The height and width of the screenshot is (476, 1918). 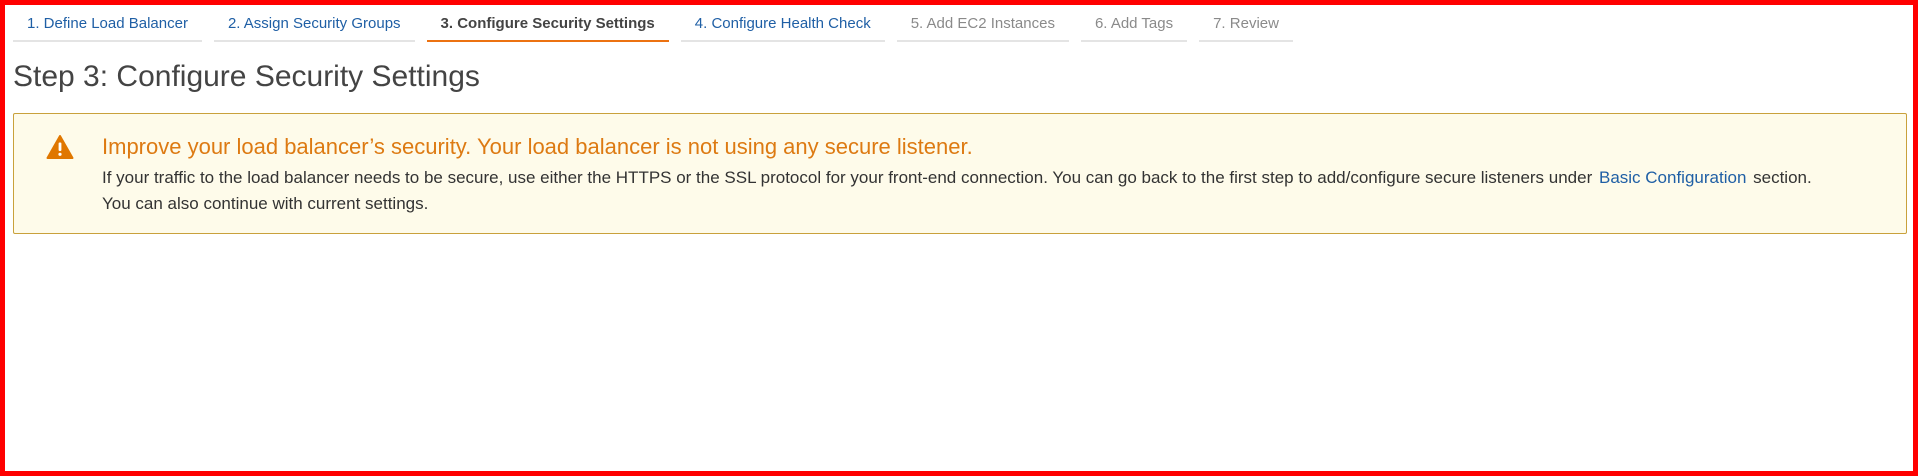 What do you see at coordinates (782, 25) in the screenshot?
I see `tab-configure-health-check: 4. Configure Health Check` at bounding box center [782, 25].